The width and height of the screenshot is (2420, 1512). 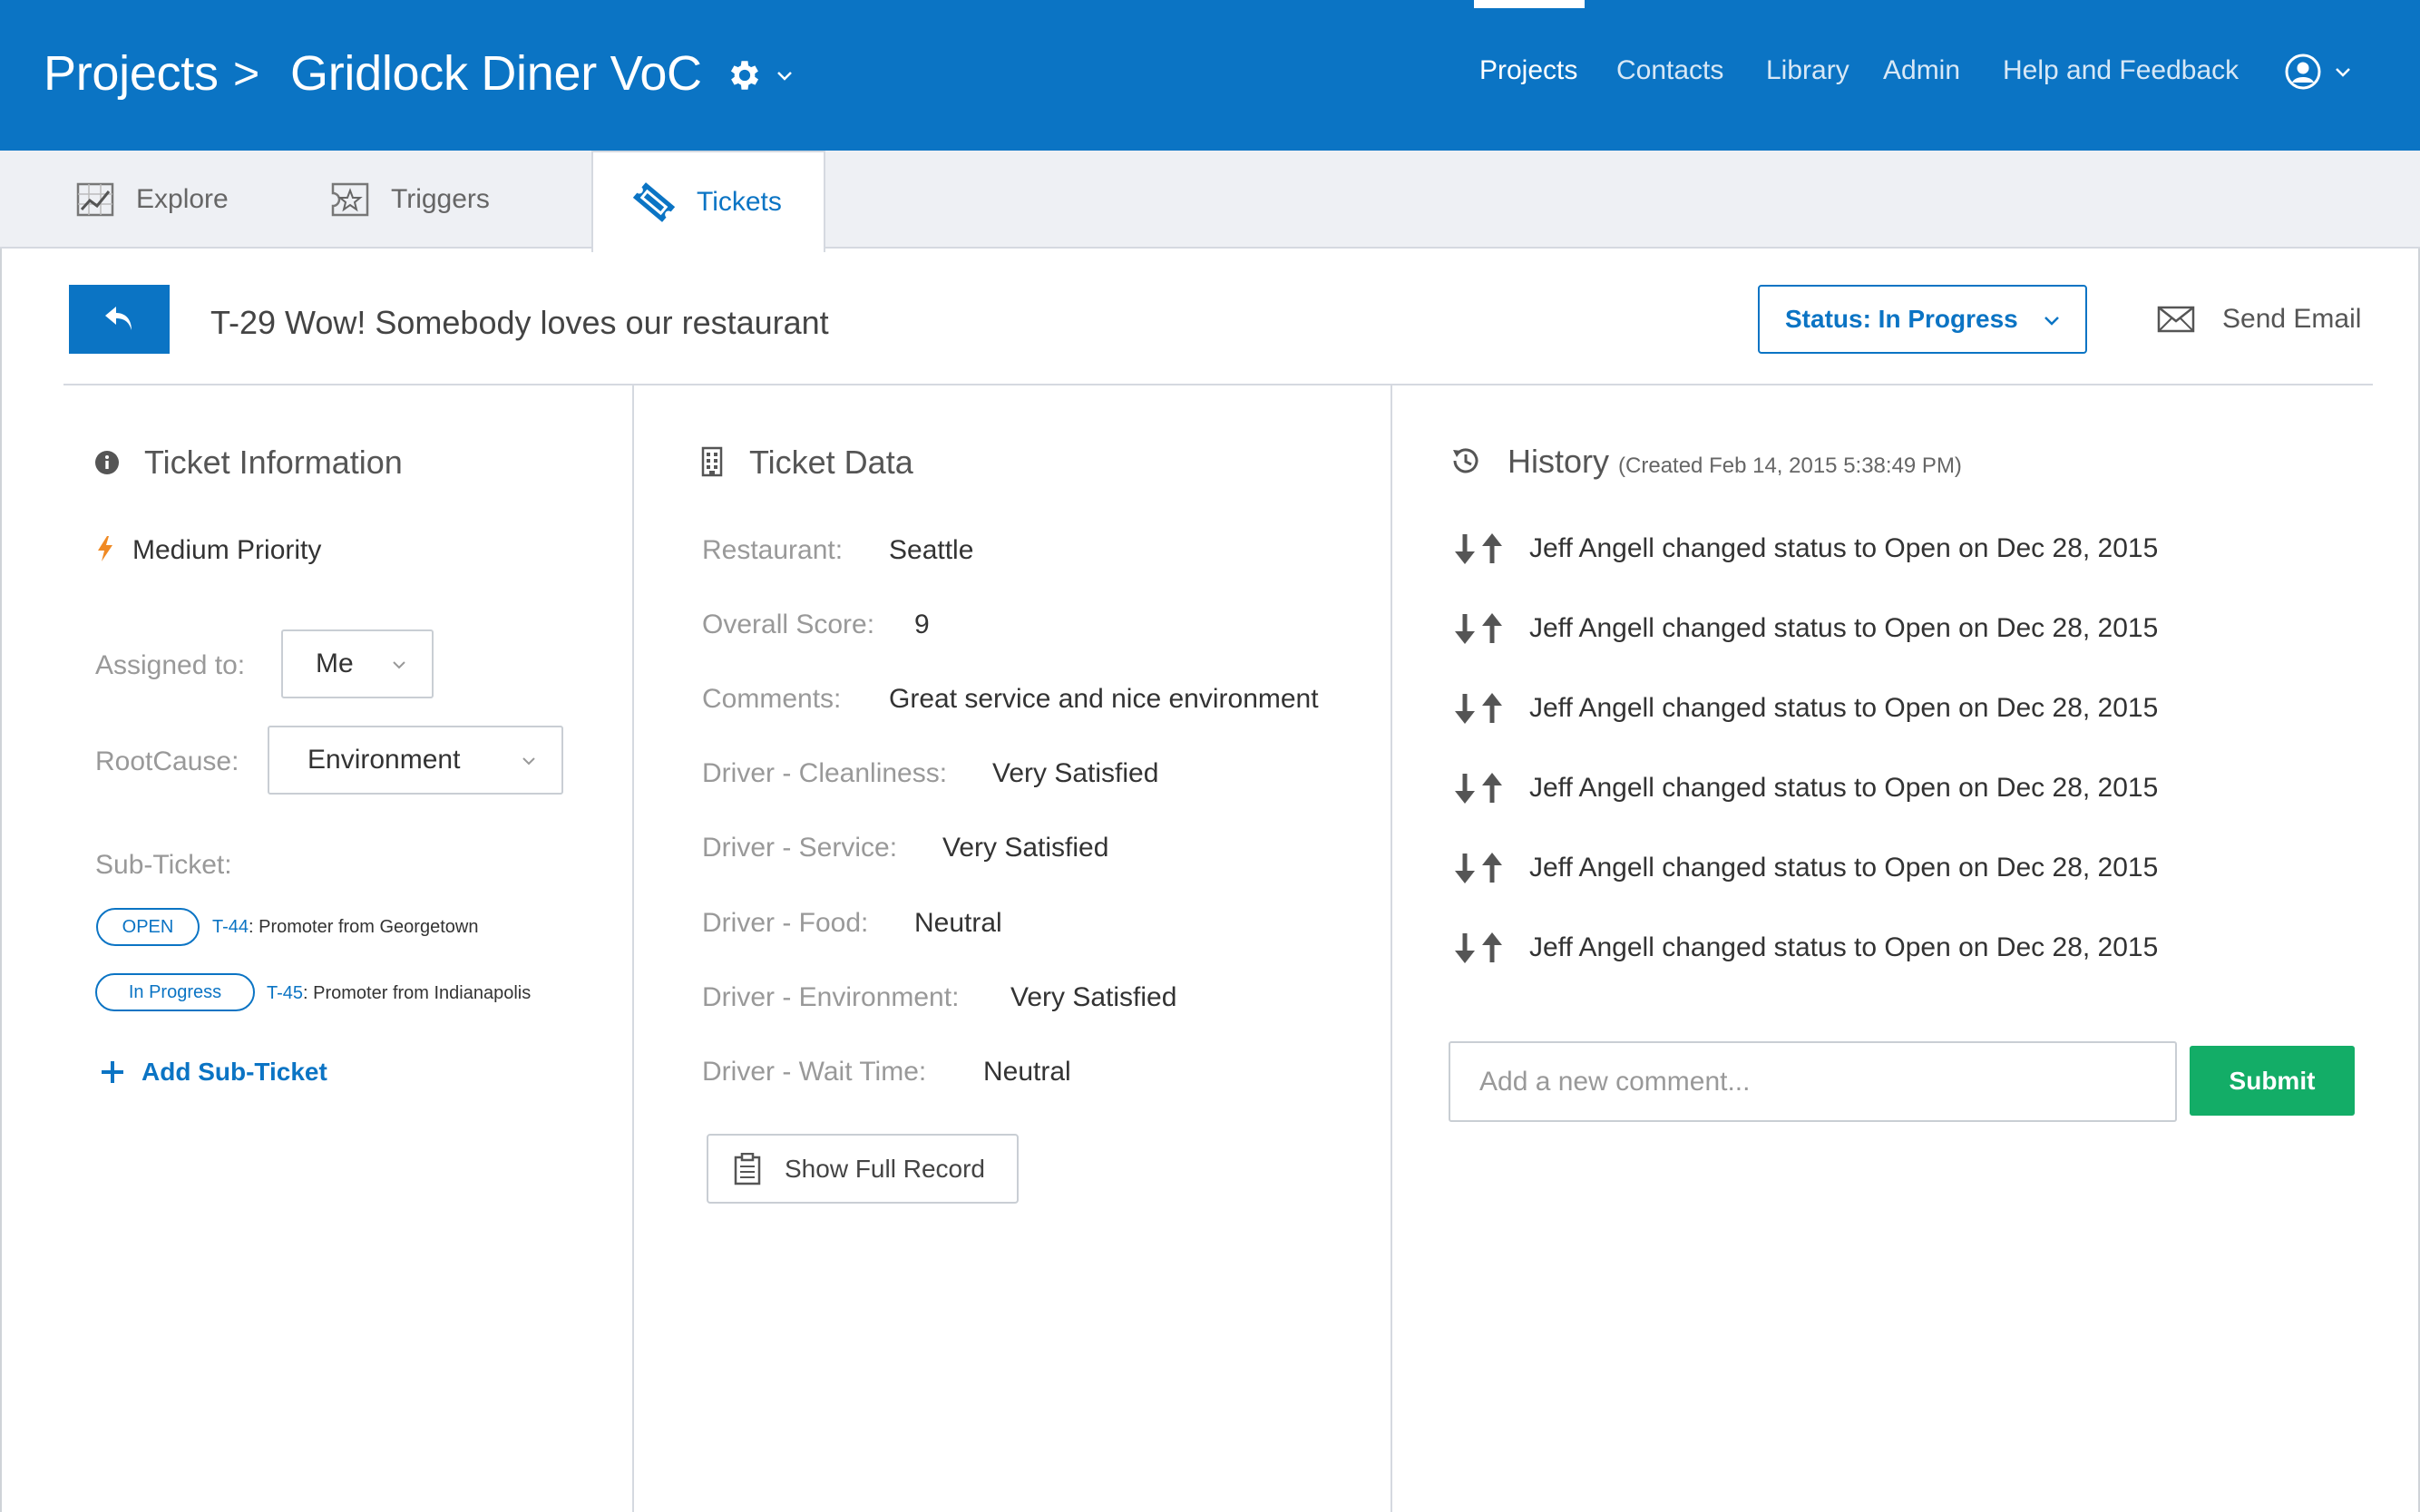 I want to click on comment-input, so click(x=1813, y=1081).